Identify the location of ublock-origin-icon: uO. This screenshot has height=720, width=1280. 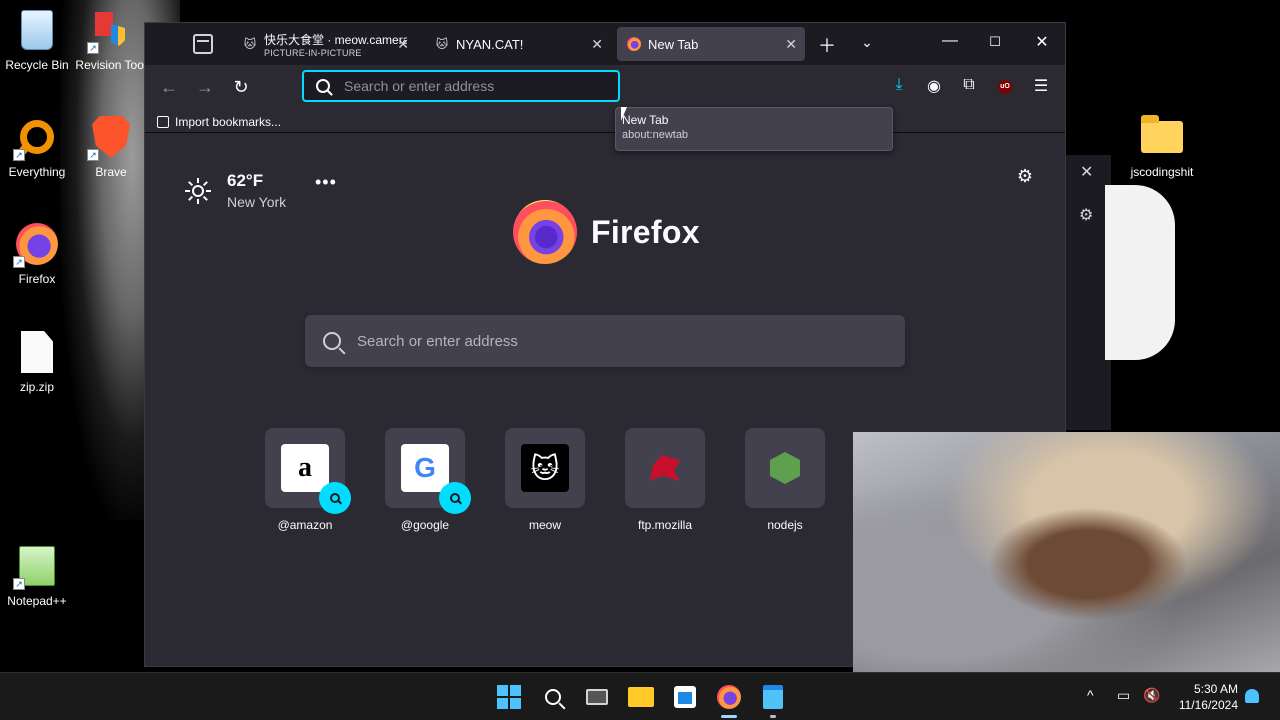
(1005, 87).